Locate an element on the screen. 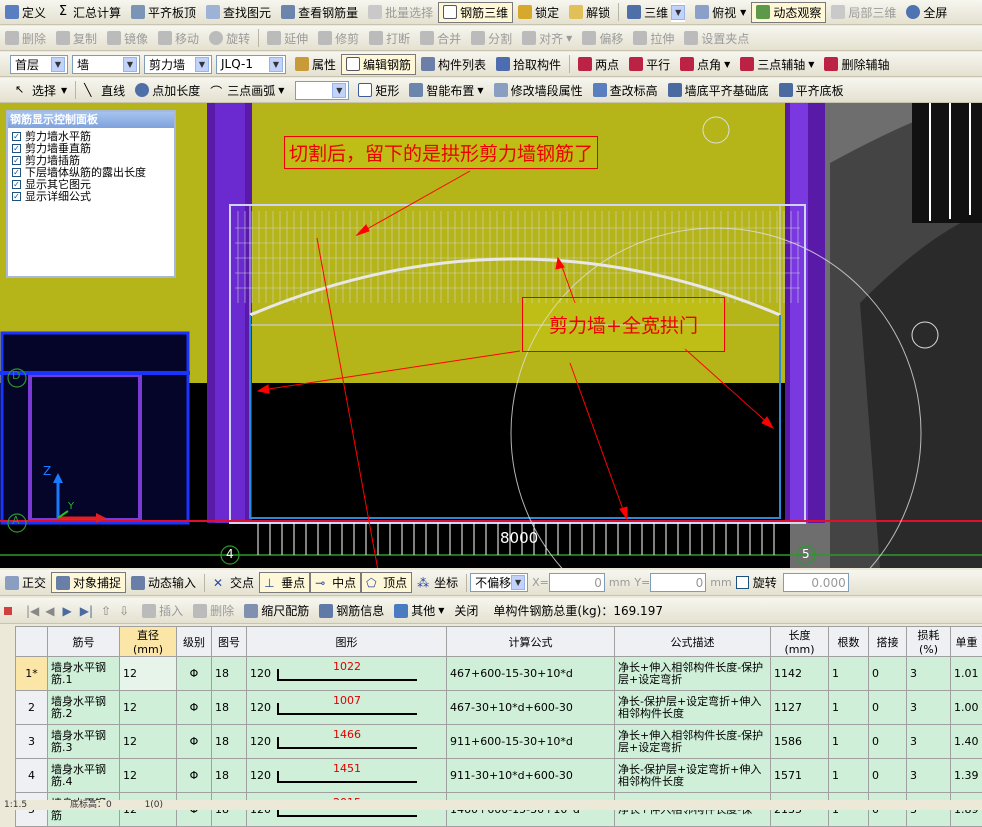  view-rebar-qty-button: 查看钢筋量 is located at coordinates (319, 12).